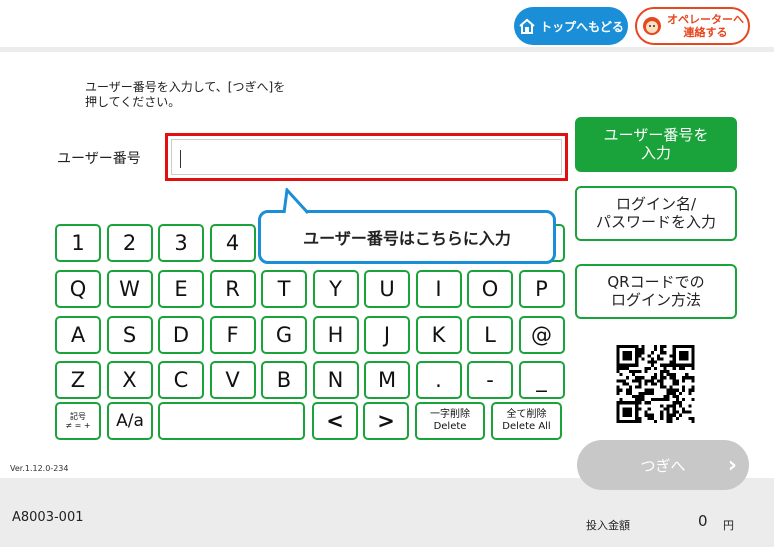 This screenshot has height=547, width=774. What do you see at coordinates (732, 465) in the screenshot?
I see `chevron-right-icon: ›` at bounding box center [732, 465].